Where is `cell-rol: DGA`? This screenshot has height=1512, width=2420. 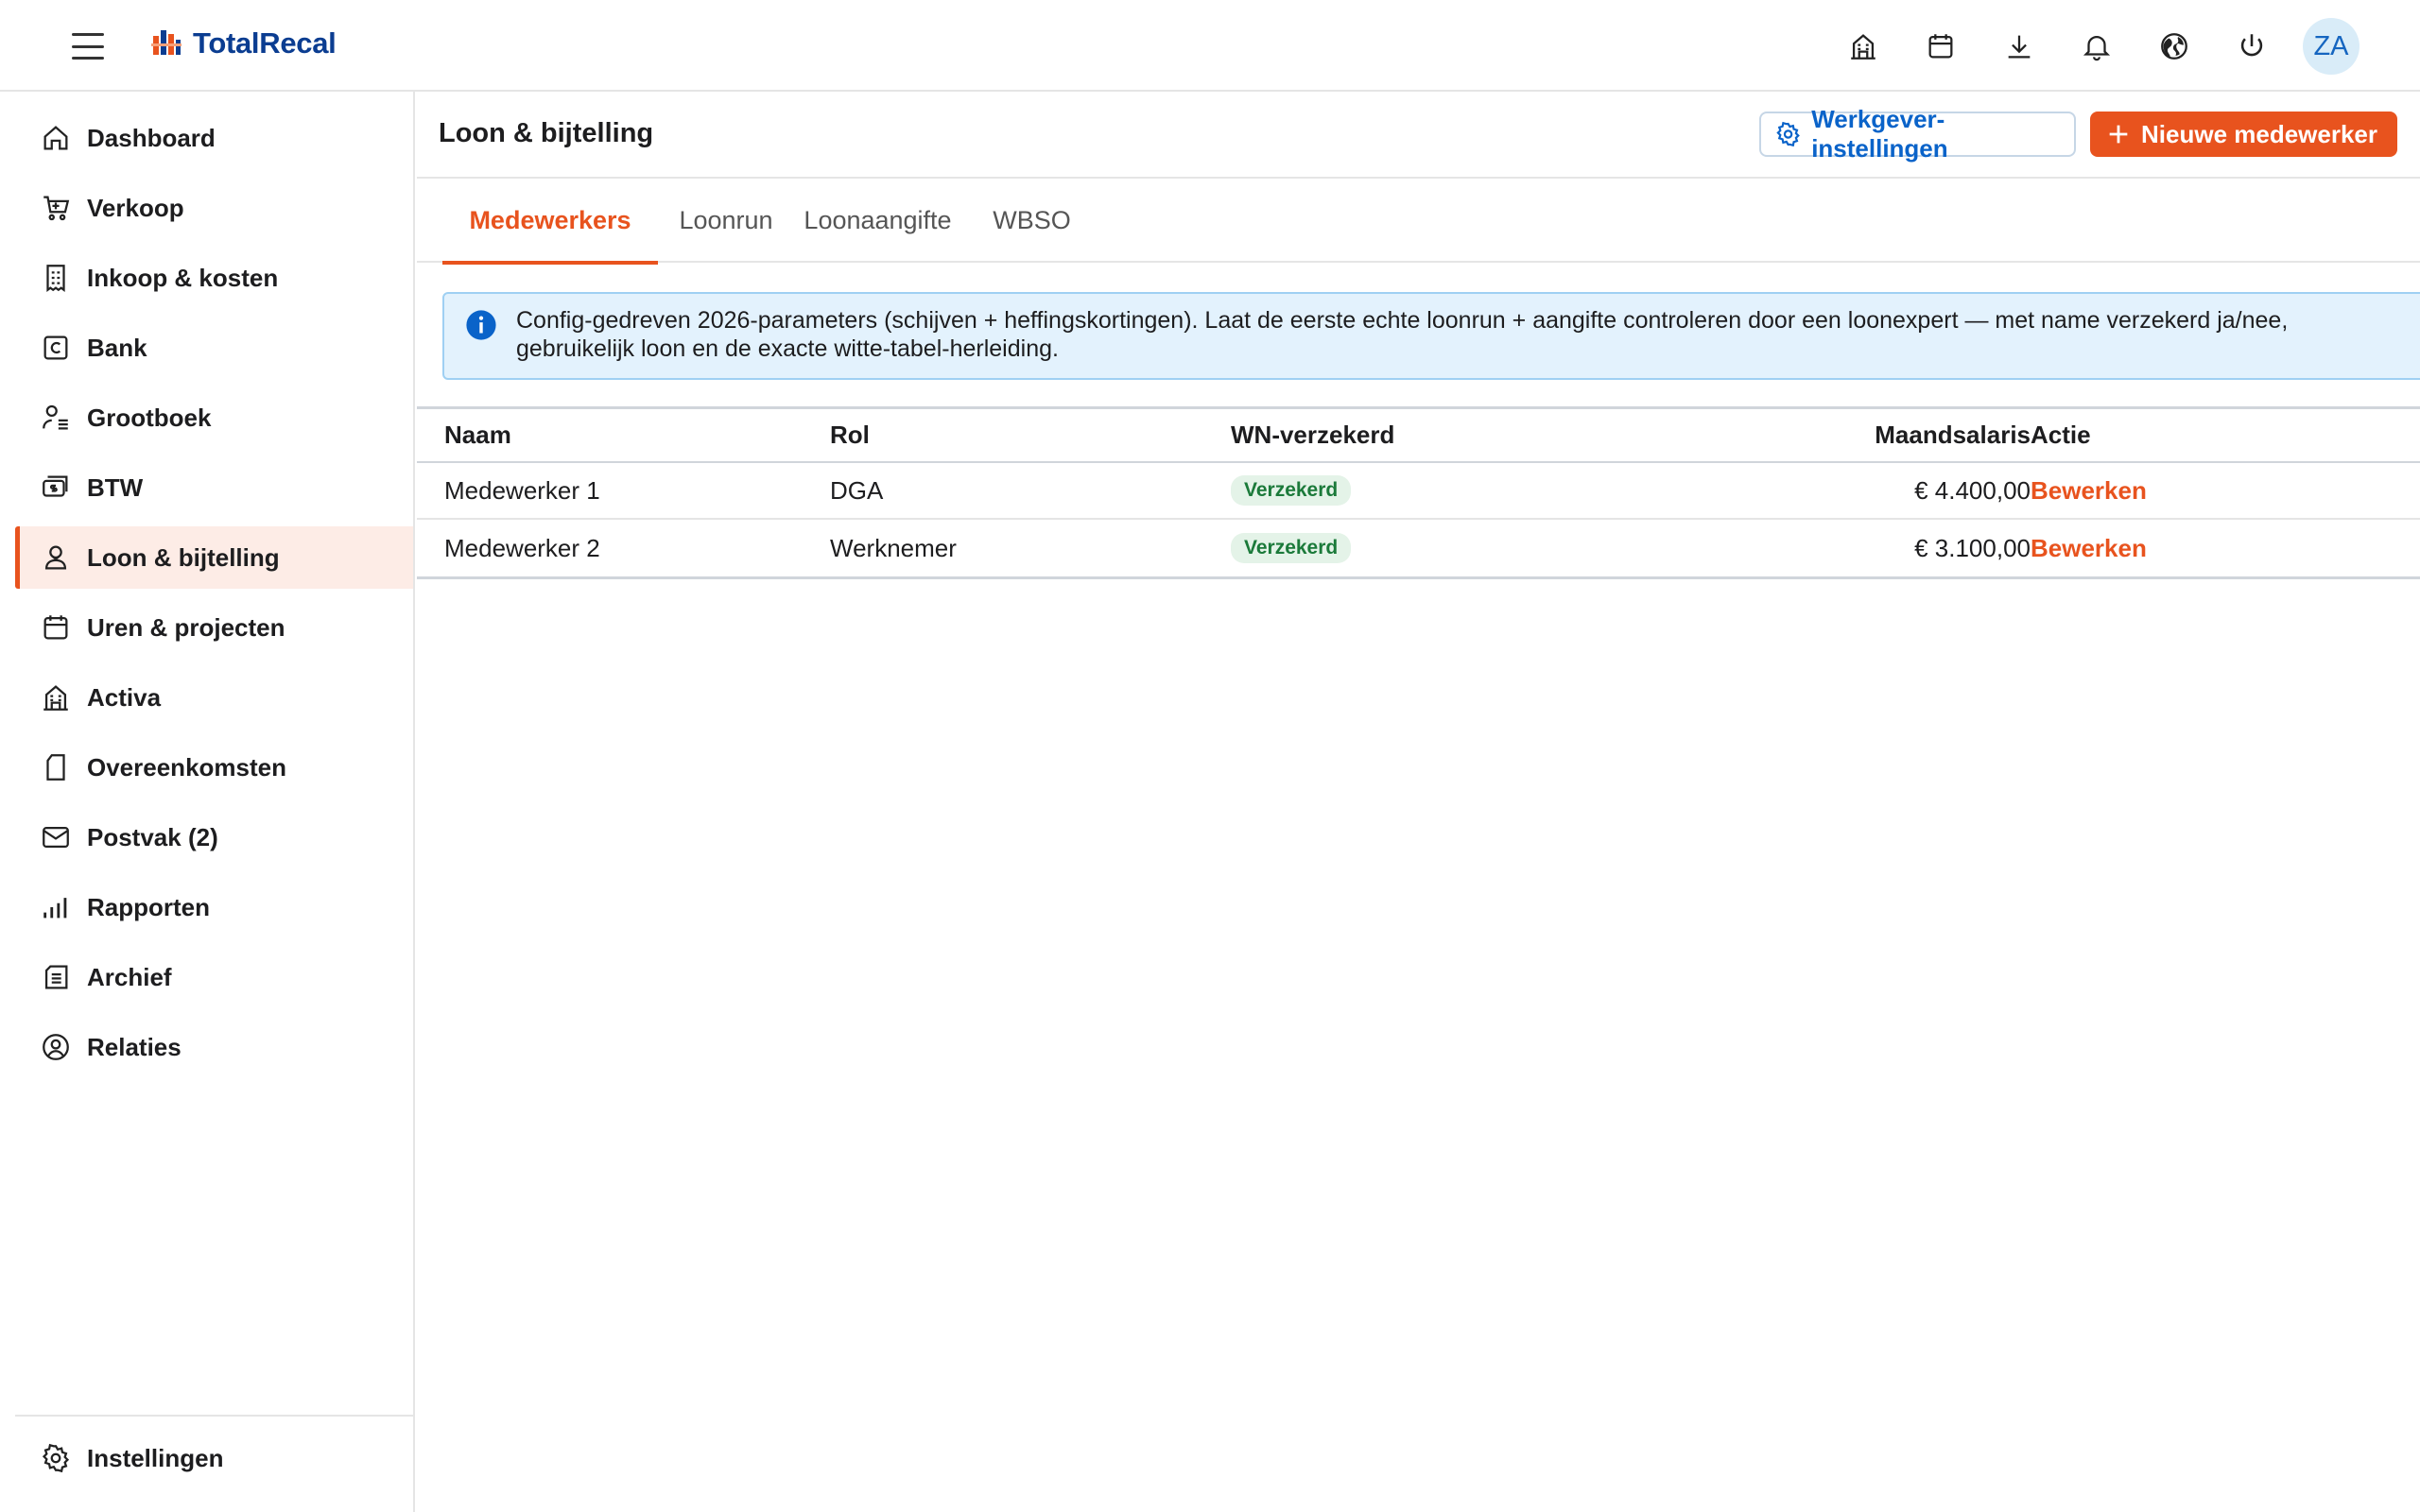 cell-rol: DGA is located at coordinates (857, 490).